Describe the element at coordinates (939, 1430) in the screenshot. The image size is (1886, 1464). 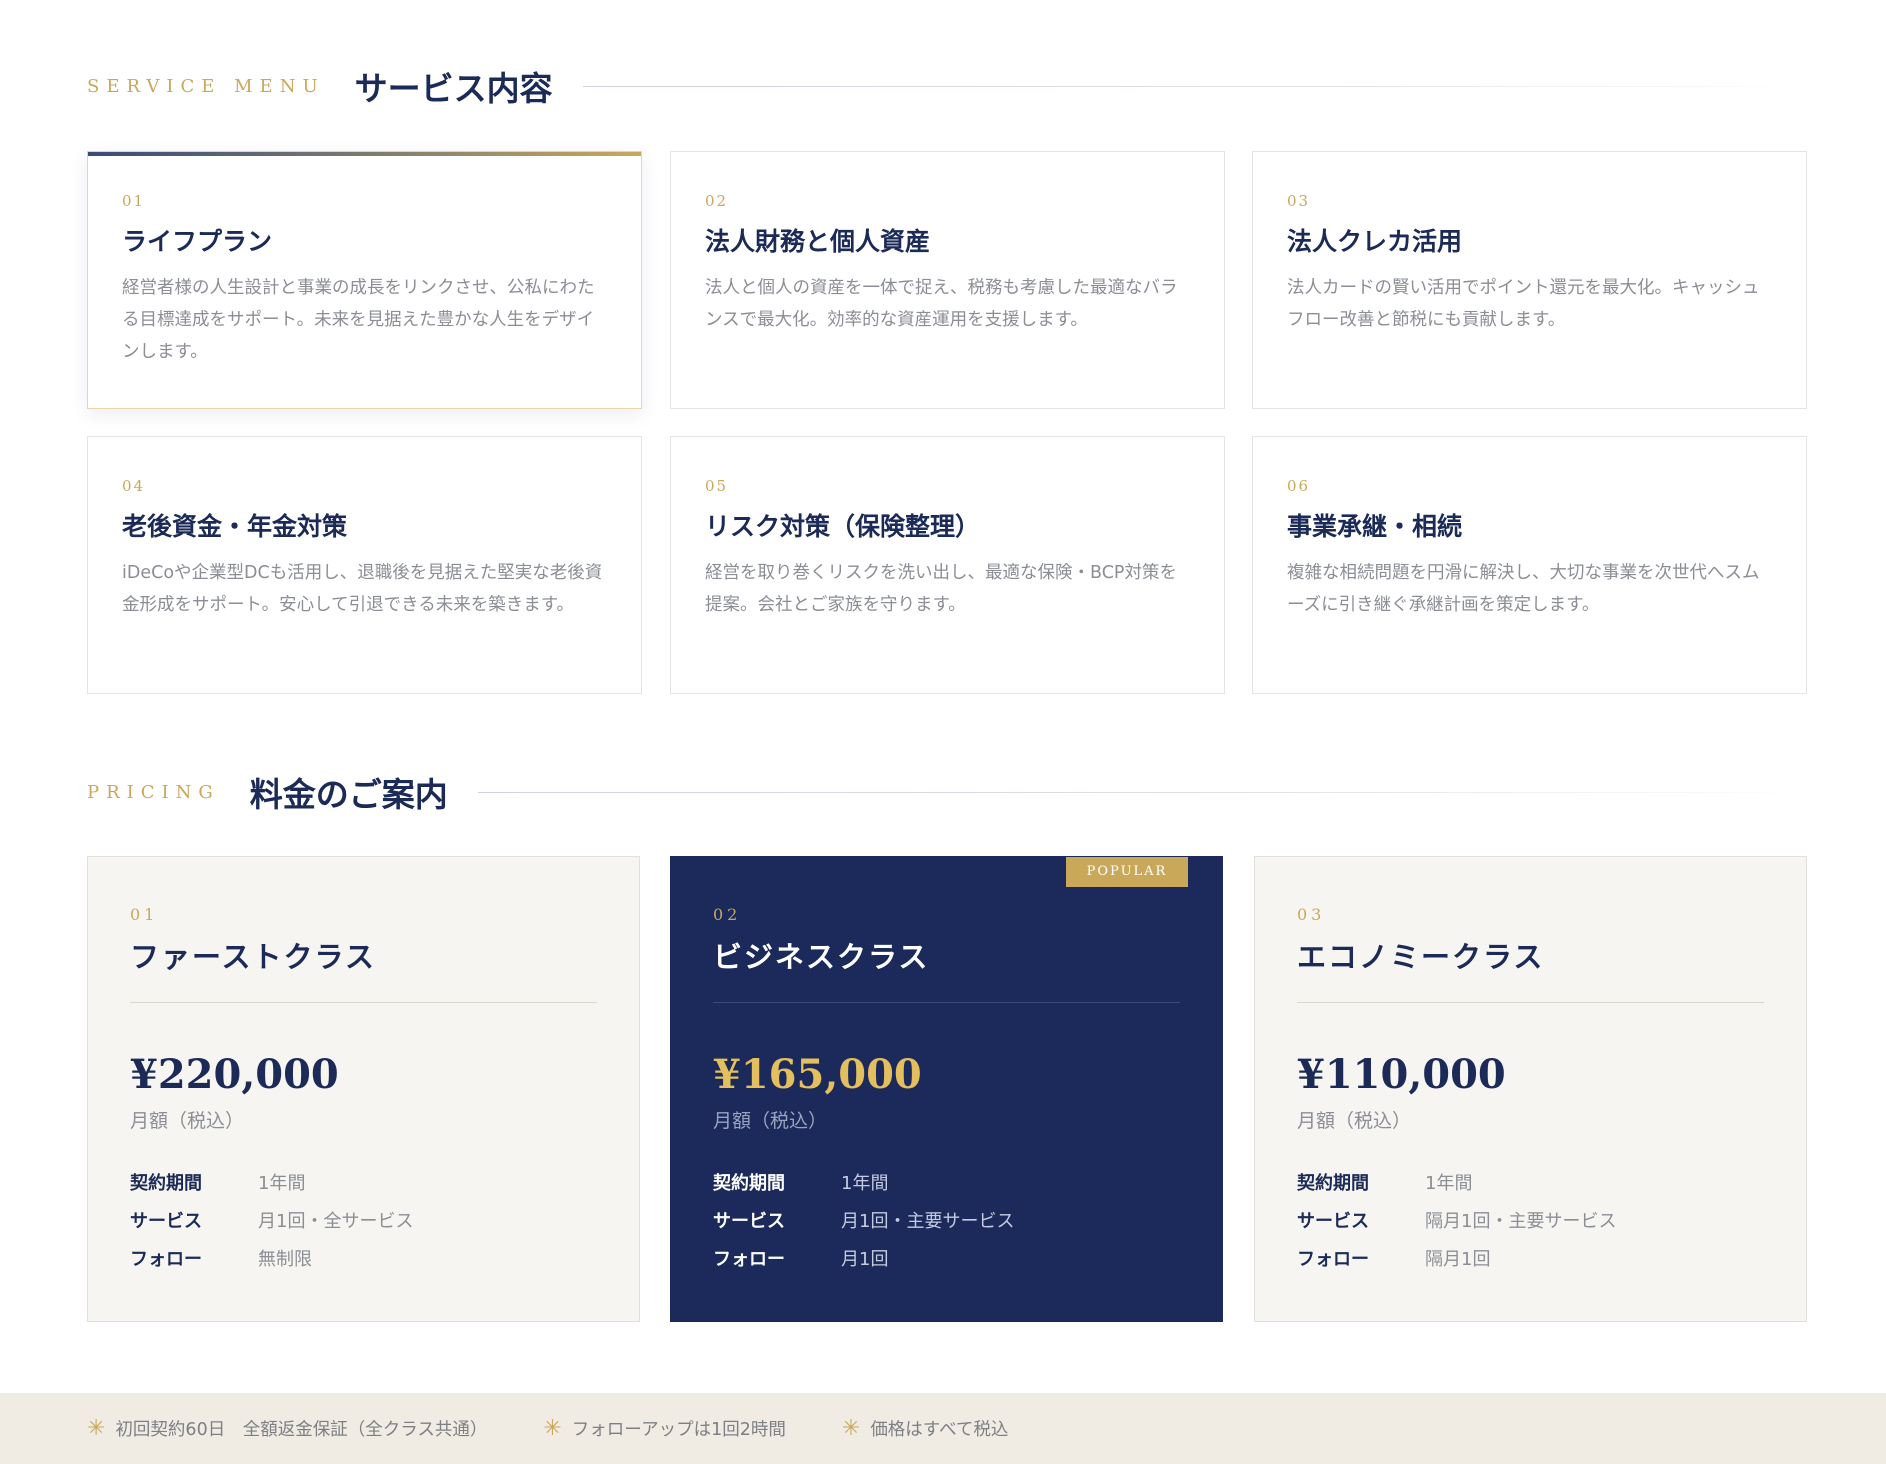
I see `note-text: 価格はすべて税込` at that location.